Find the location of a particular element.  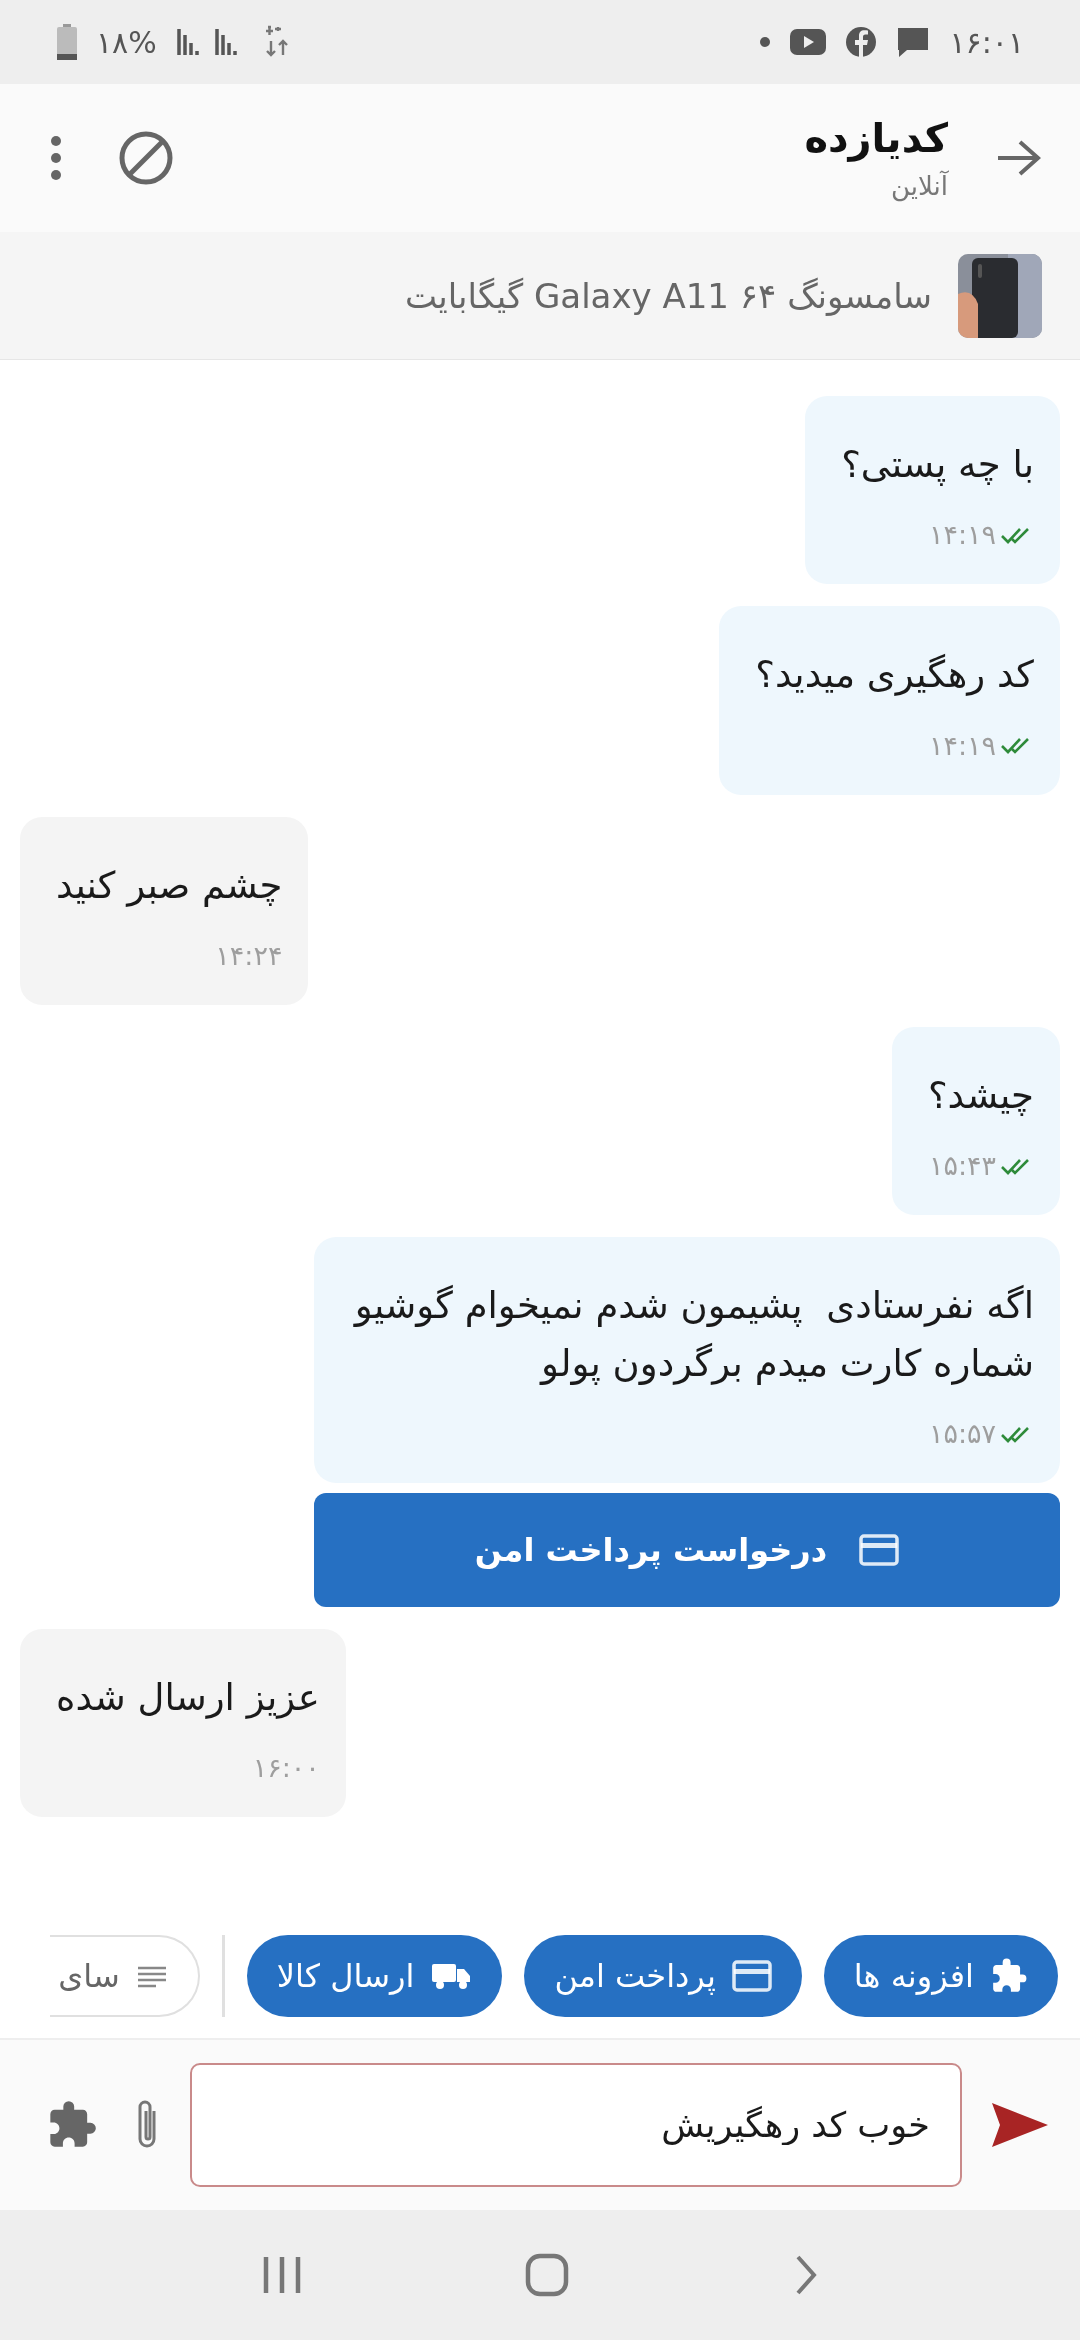

battery-percent: ۱۸% is located at coordinates (126, 42).